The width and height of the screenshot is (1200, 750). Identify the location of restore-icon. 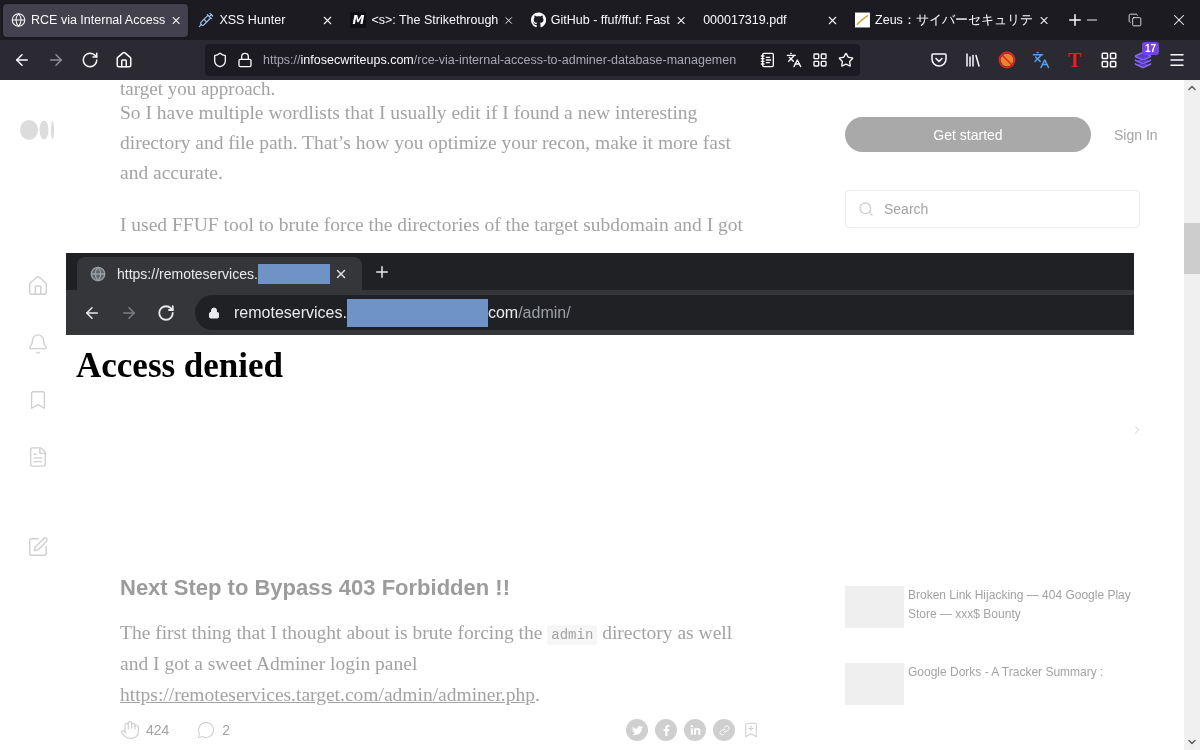
(1135, 20).